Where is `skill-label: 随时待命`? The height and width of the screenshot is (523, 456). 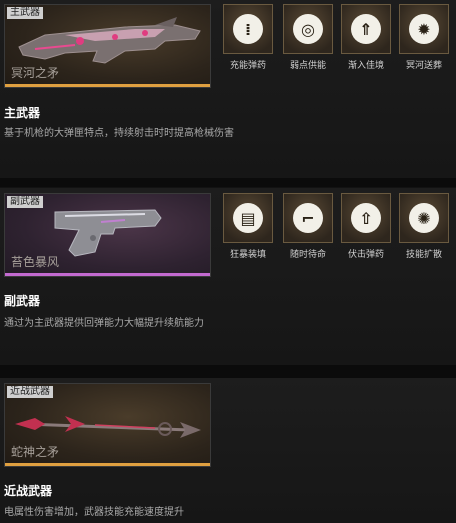 skill-label: 随时待命 is located at coordinates (307, 255).